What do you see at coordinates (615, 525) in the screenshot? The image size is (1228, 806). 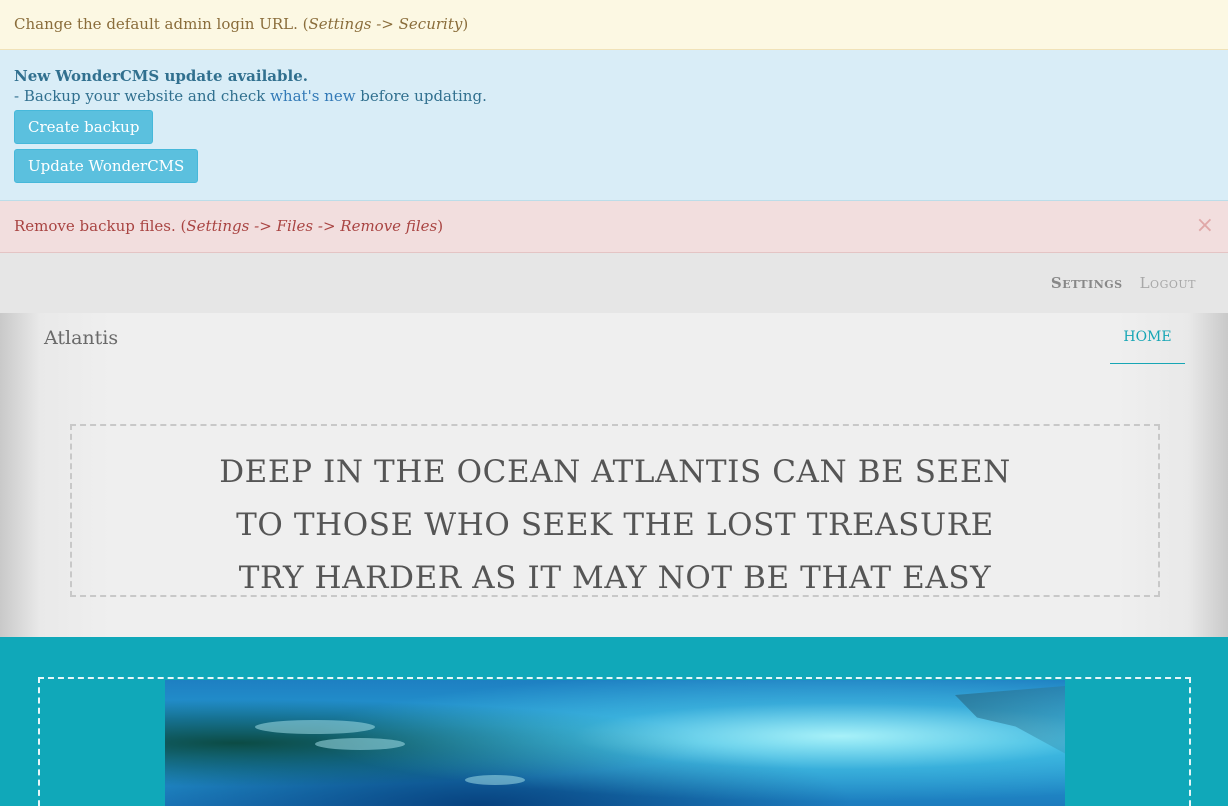 I see `motto-line: TO THOSE WHO SEEK THE LOST TREASURE` at bounding box center [615, 525].